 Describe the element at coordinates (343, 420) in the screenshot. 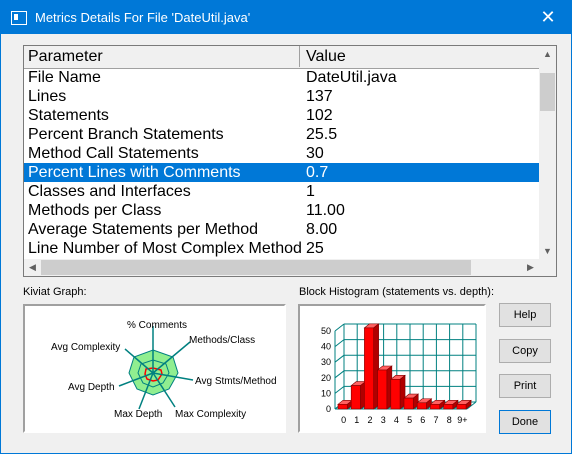

I see `histogram-x-tick-label: 0` at that location.